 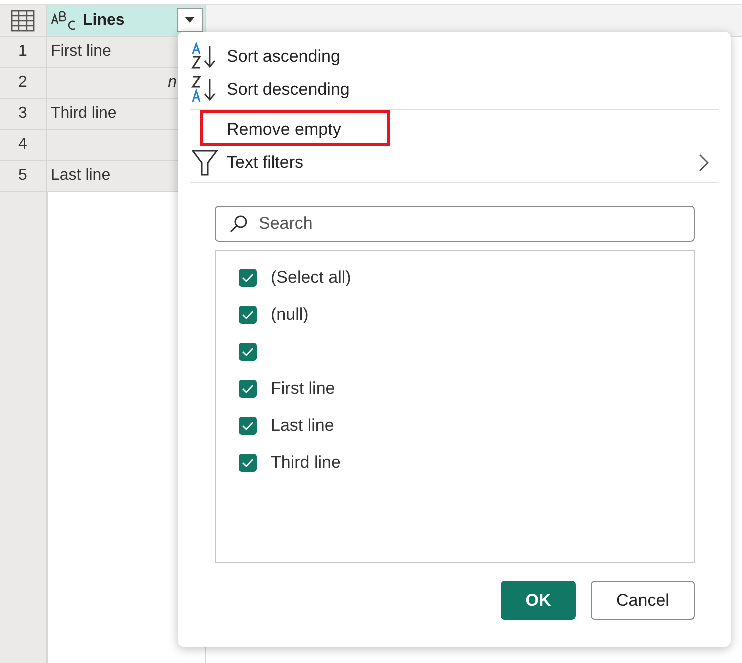 What do you see at coordinates (290, 315) in the screenshot?
I see `checkbox-label: (null)` at bounding box center [290, 315].